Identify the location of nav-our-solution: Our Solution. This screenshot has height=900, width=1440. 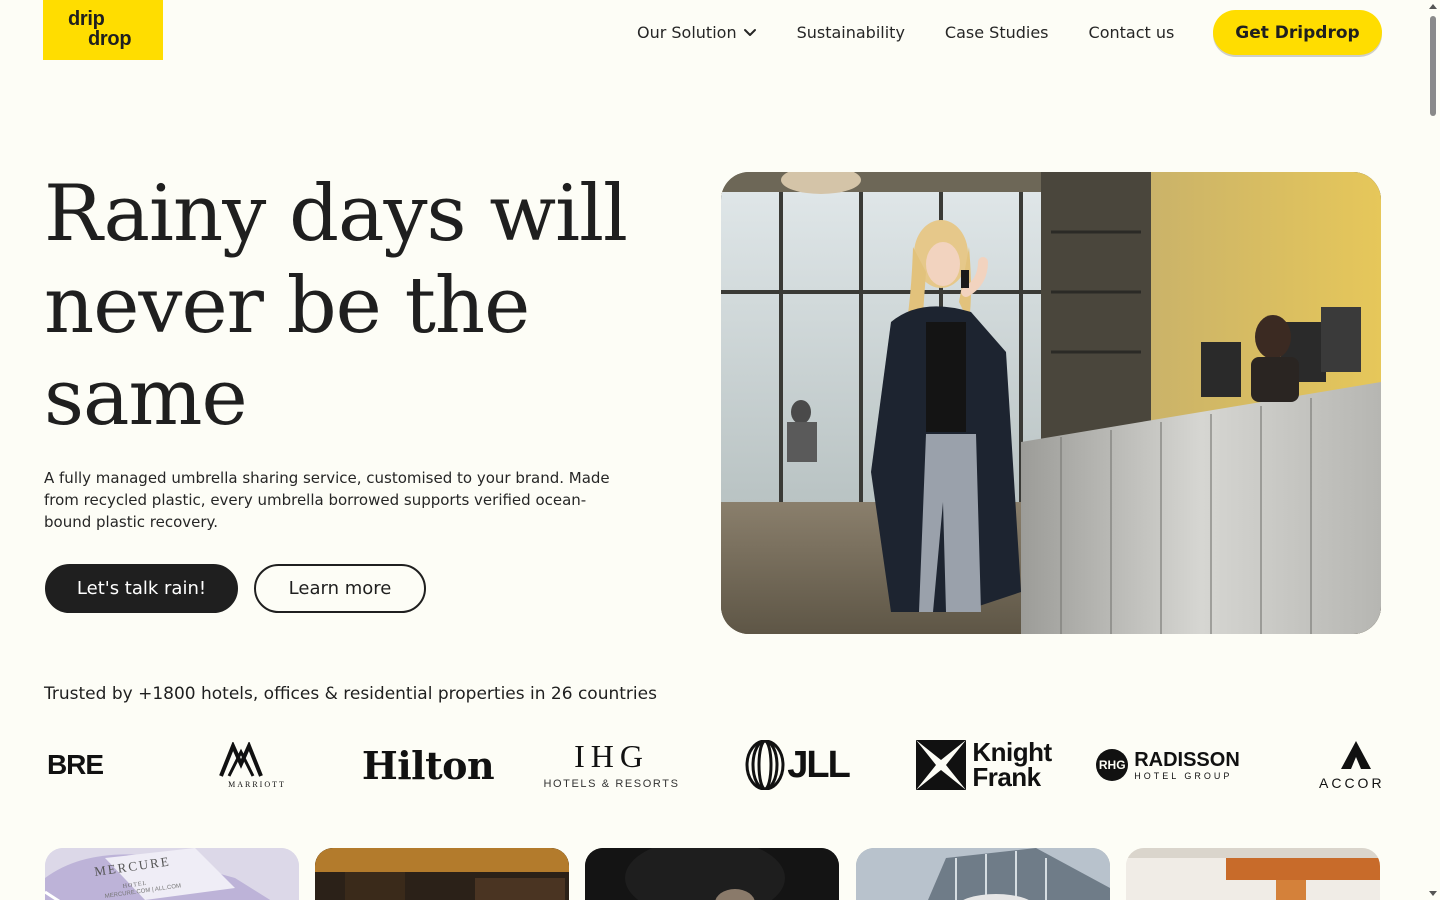
(697, 32).